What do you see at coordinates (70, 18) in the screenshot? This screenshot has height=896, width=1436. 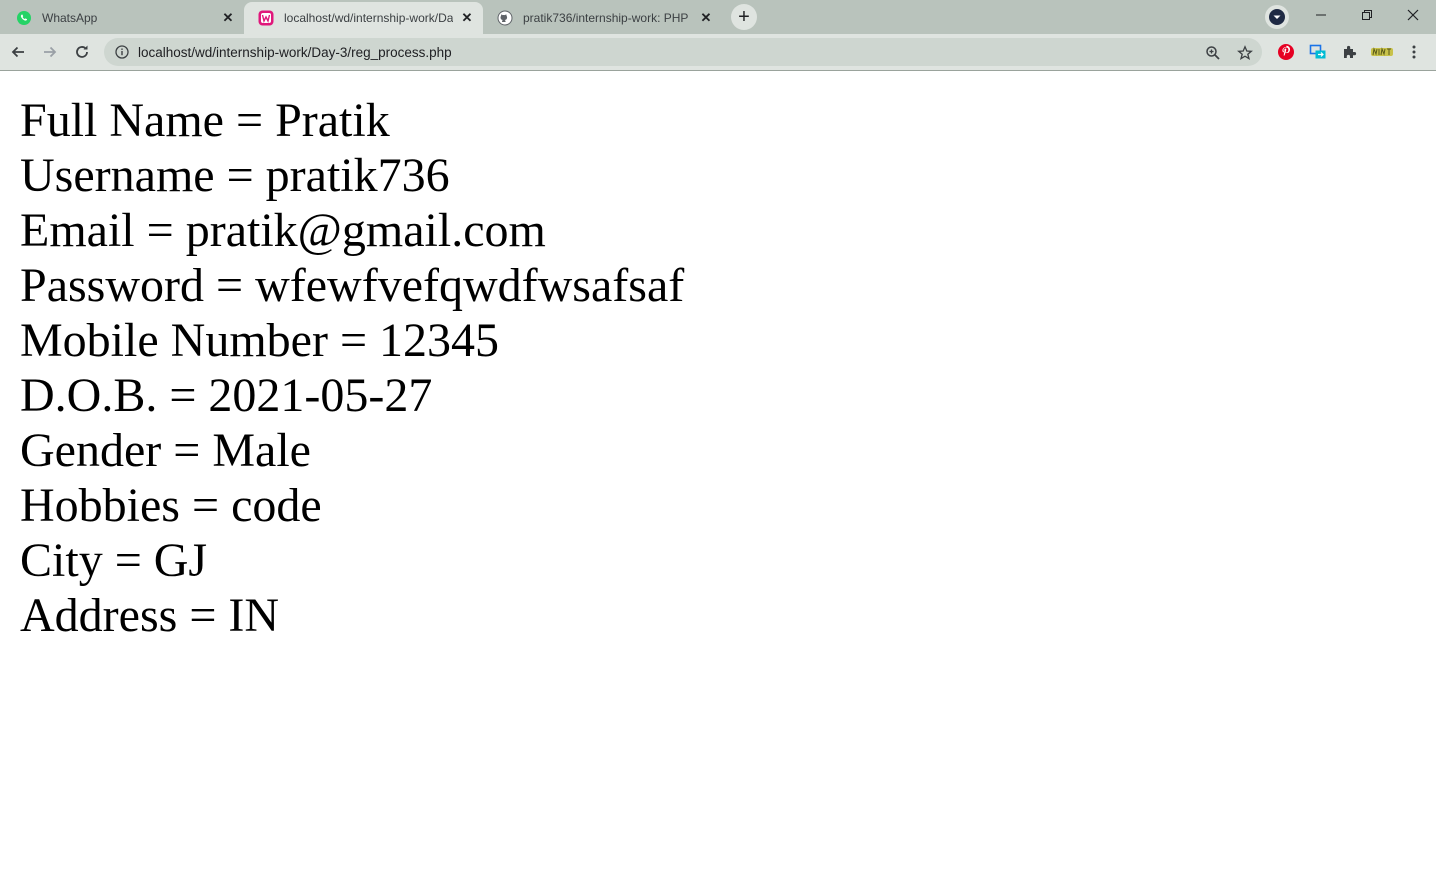 I see `tab-title: WhatsApp` at bounding box center [70, 18].